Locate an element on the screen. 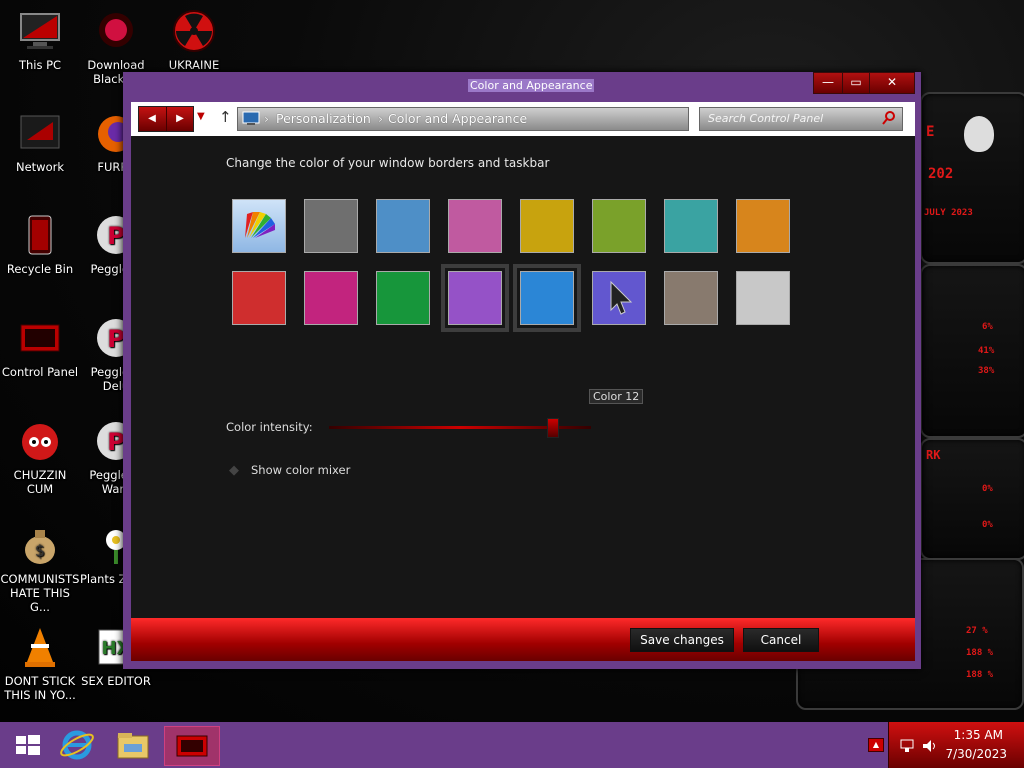 This screenshot has height=768, width=1024. show-hidden-icons-button: ▲ is located at coordinates (876, 745).